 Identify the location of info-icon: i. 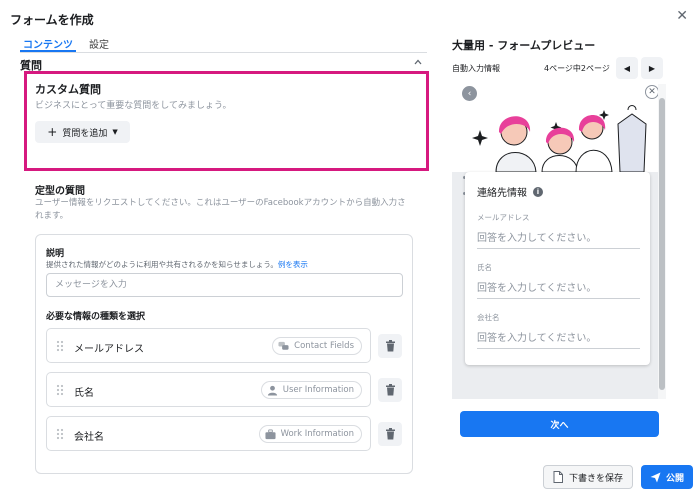
(538, 191).